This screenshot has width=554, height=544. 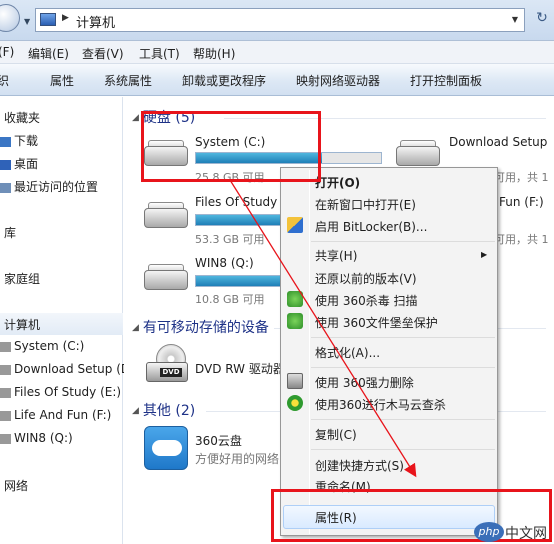 What do you see at coordinates (526, 534) in the screenshot?
I see `watermark-text: 中文网` at bounding box center [526, 534].